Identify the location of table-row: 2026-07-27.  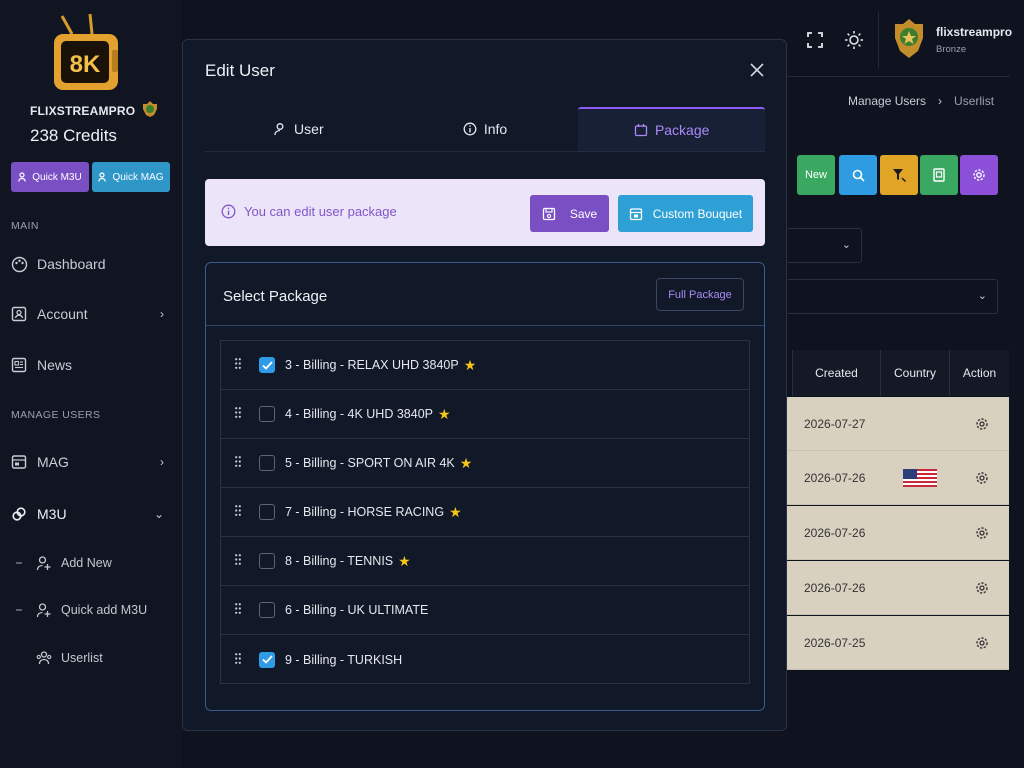
(898, 424).